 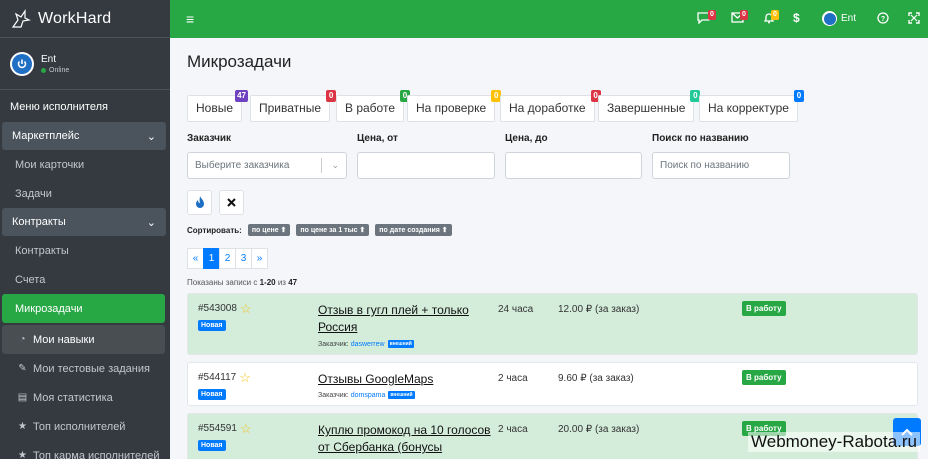 I want to click on apply-filter-button, so click(x=199, y=202).